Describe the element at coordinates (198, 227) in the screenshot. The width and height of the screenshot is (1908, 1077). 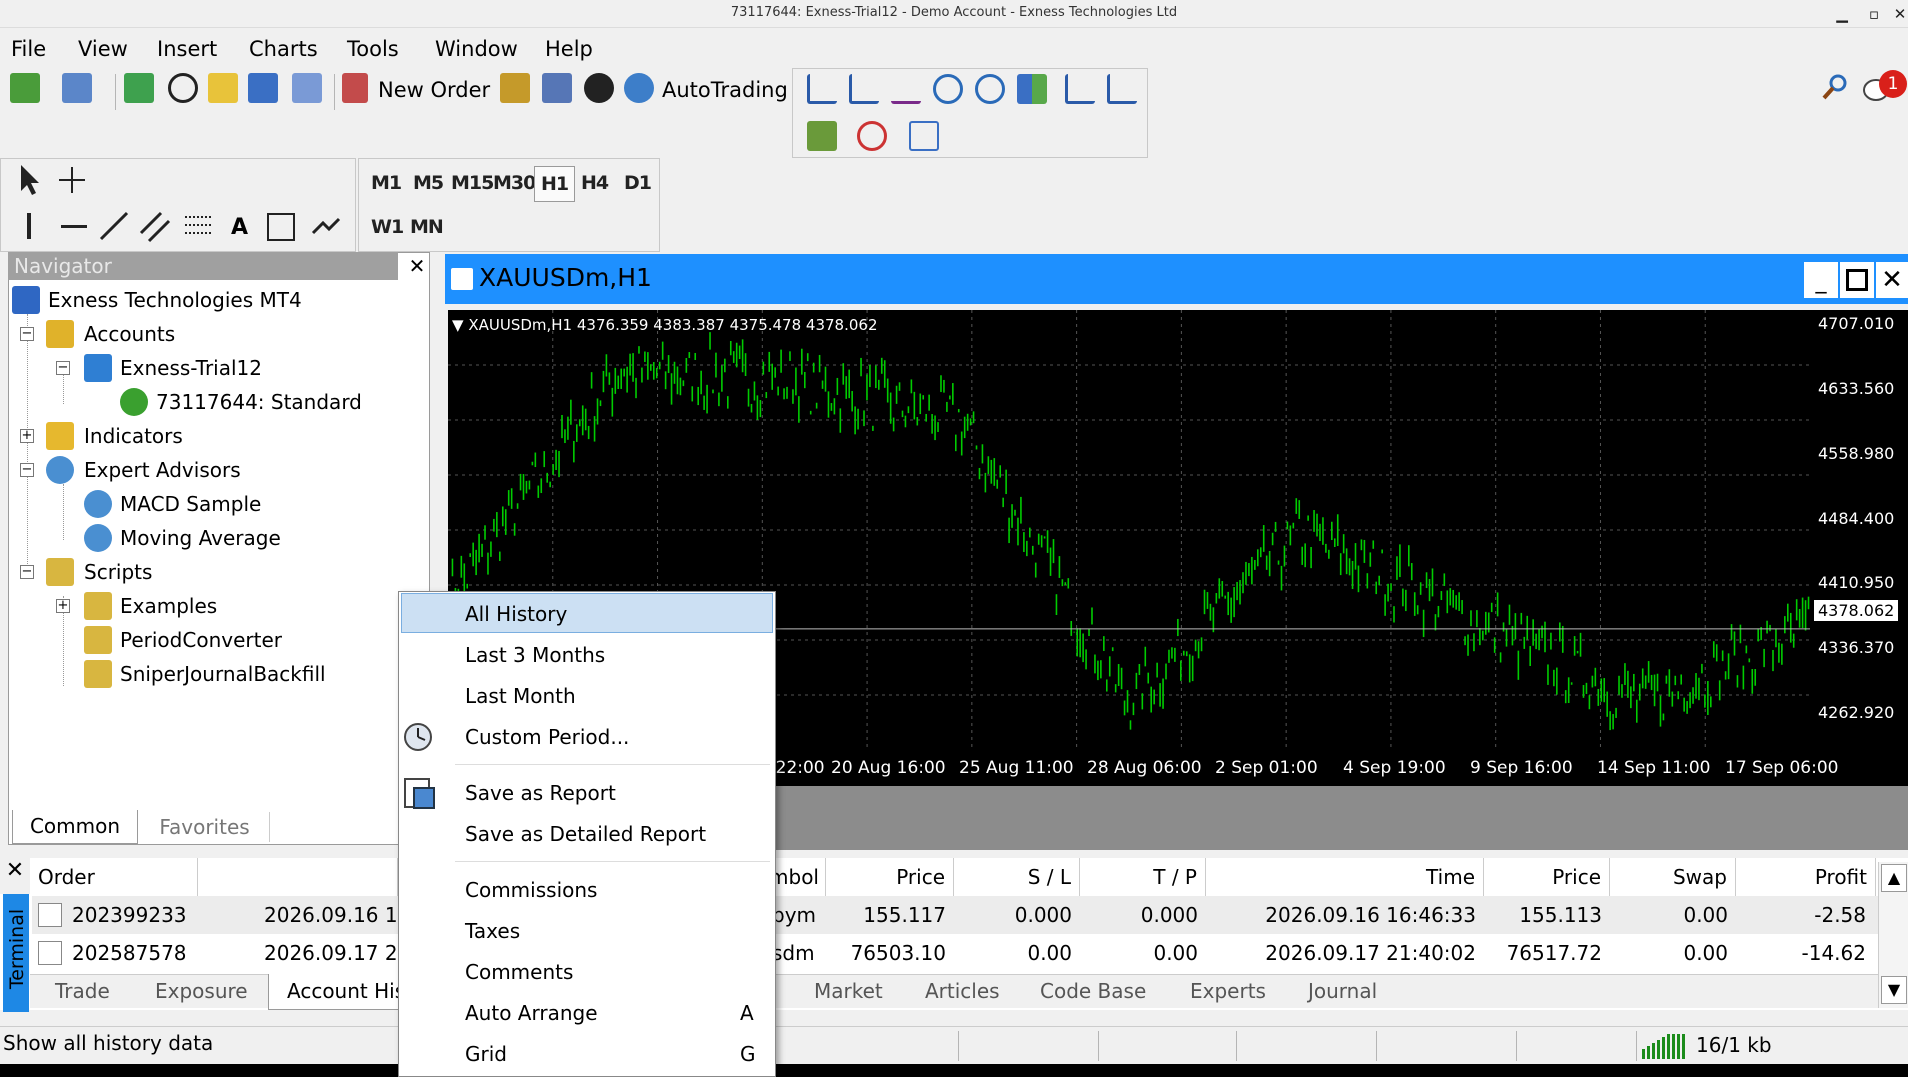
I see `fibonacci-icon` at that location.